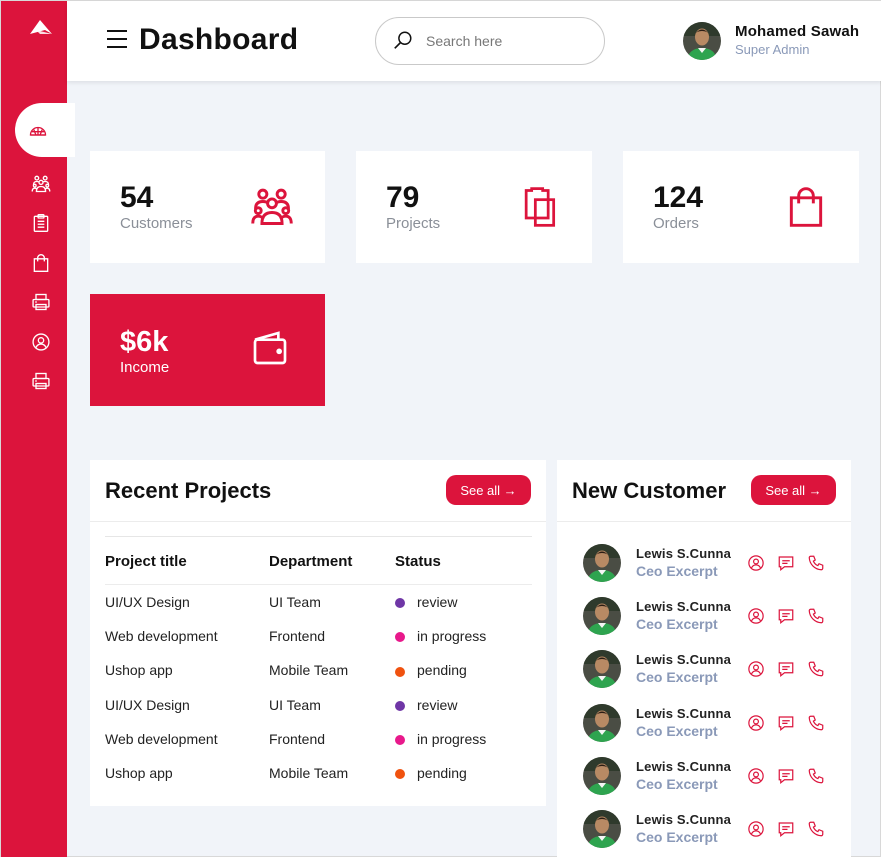  Describe the element at coordinates (332, 560) in the screenshot. I see `column-header: Department` at that location.